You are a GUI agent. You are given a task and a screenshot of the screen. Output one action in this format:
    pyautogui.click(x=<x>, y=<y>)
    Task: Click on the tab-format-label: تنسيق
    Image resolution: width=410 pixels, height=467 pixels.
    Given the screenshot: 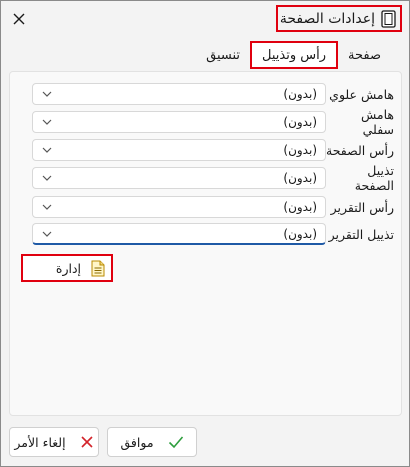 What is the action you would take?
    pyautogui.click(x=223, y=55)
    